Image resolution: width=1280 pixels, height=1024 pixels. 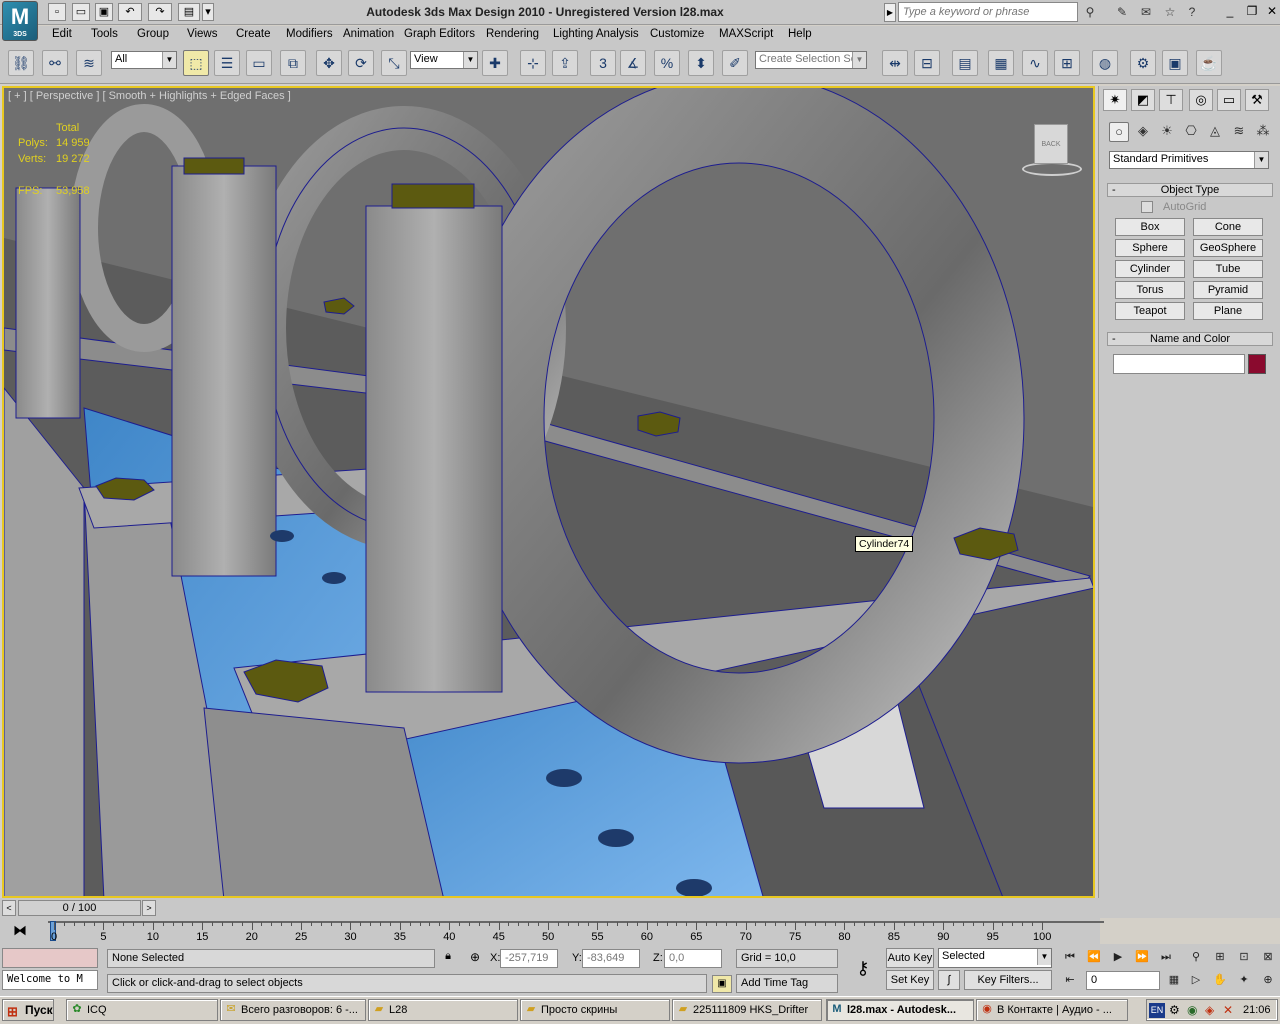 What do you see at coordinates (735, 63) in the screenshot?
I see `edit-named-selection-icon: ✐` at bounding box center [735, 63].